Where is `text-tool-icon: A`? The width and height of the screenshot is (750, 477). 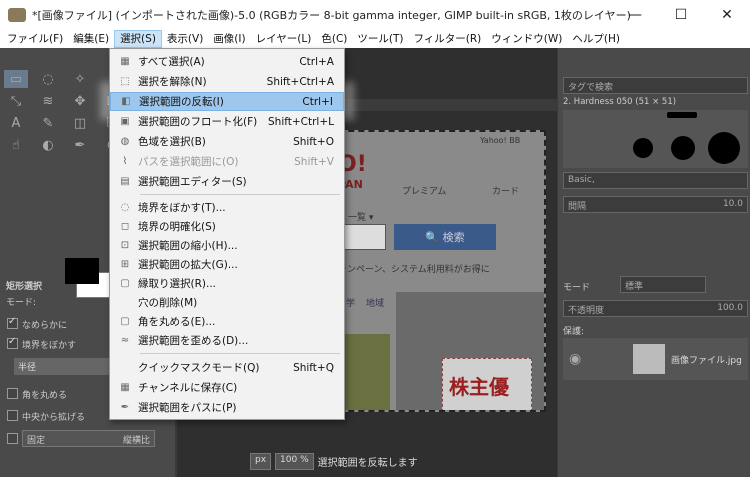
text-tool-icon: A is located at coordinates (16, 123).